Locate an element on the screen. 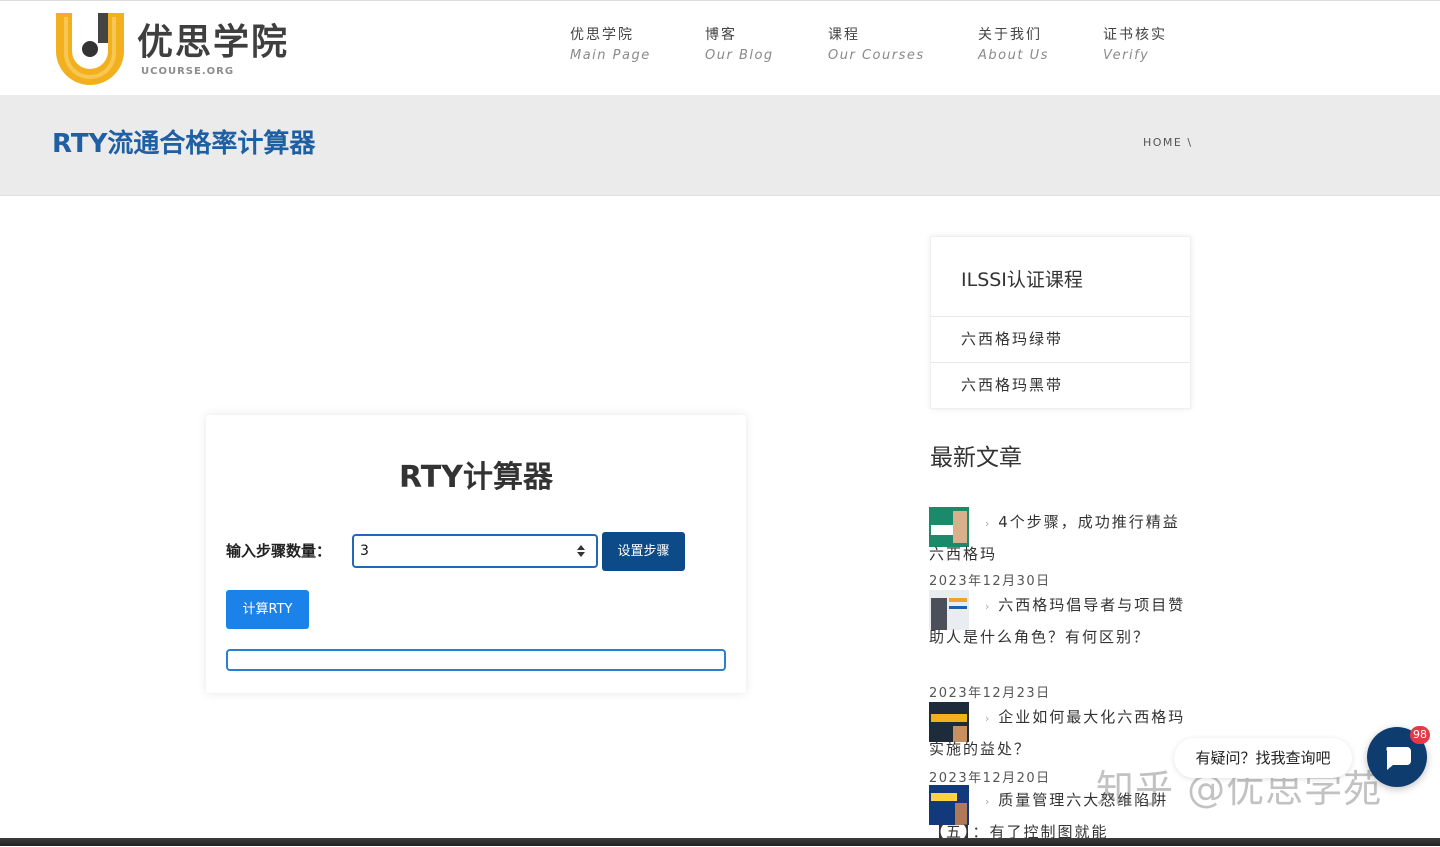 This screenshot has height=847, width=1440. post-title: 4个步骤，成功推行精益六西格玛 is located at coordinates (1054, 538).